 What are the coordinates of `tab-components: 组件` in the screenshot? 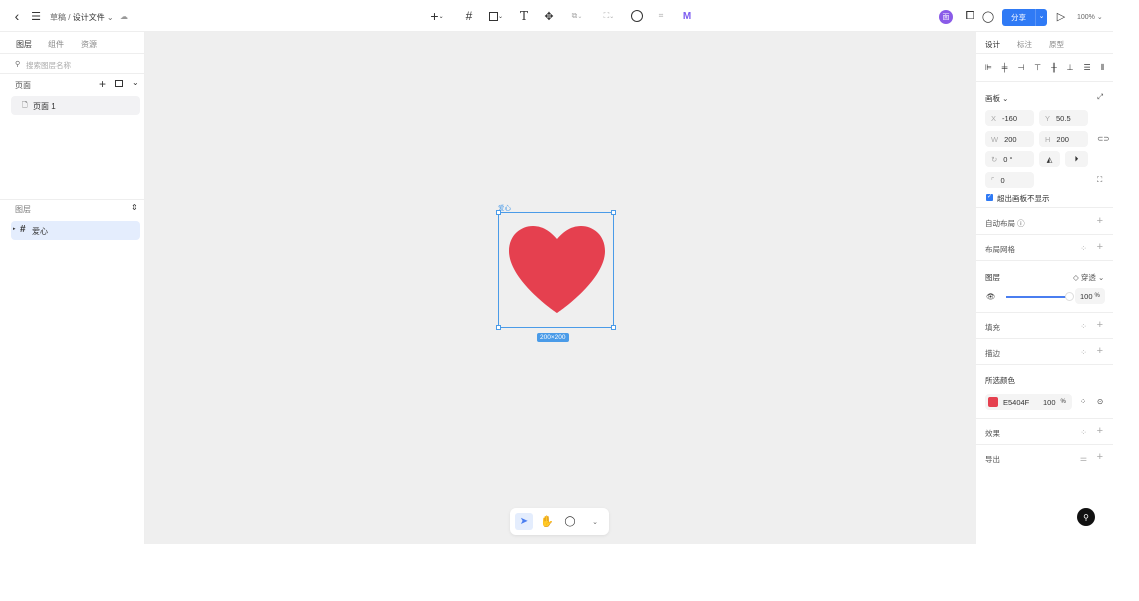 It's located at (56, 44).